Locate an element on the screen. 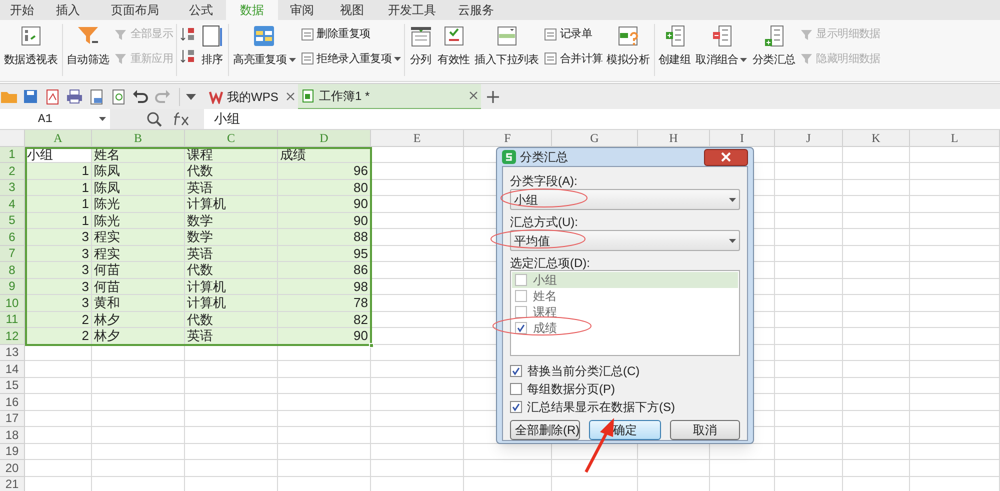 This screenshot has height=491, width=1000. ribbon-button: 合并计算 is located at coordinates (572, 58).